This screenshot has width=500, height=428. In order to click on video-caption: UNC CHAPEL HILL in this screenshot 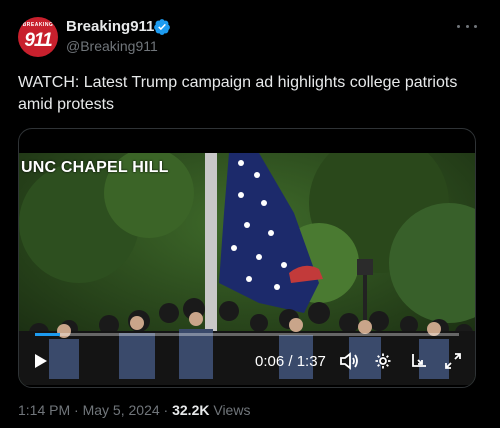, I will do `click(95, 167)`.